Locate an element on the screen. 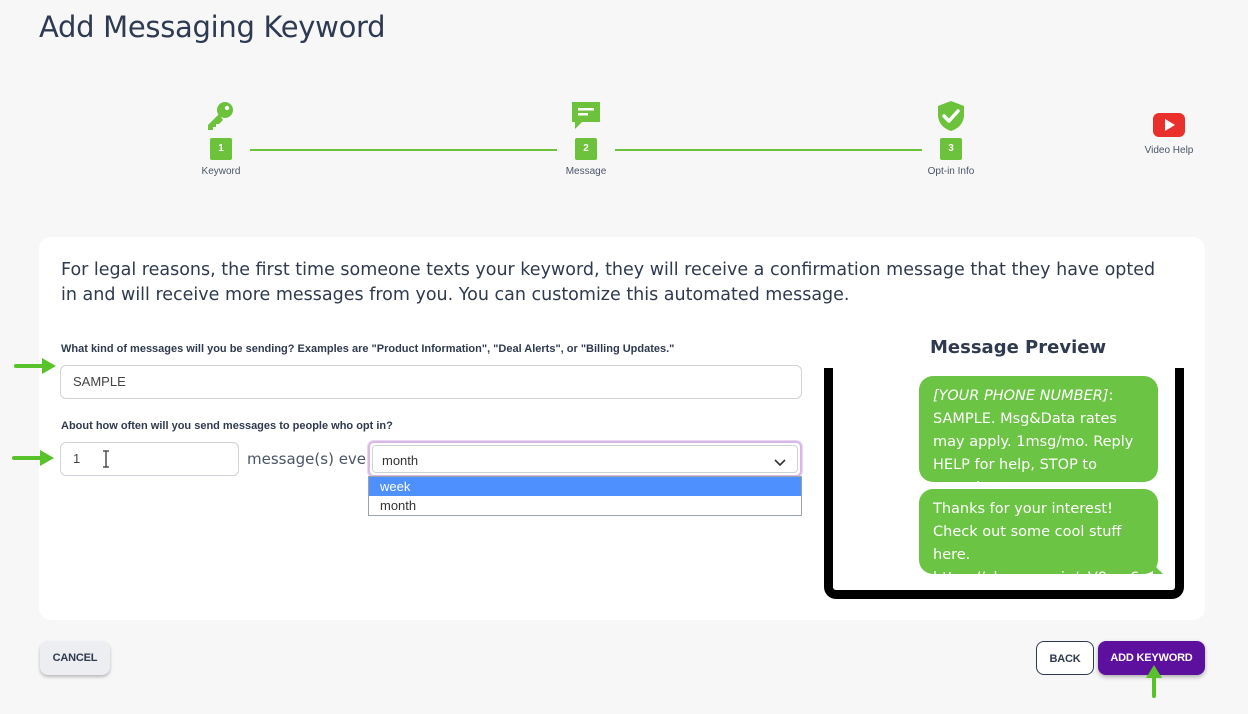 This screenshot has width=1248, height=714. phone-number-placeholder: [YOUR PHONE NUMBER] is located at coordinates (1021, 396).